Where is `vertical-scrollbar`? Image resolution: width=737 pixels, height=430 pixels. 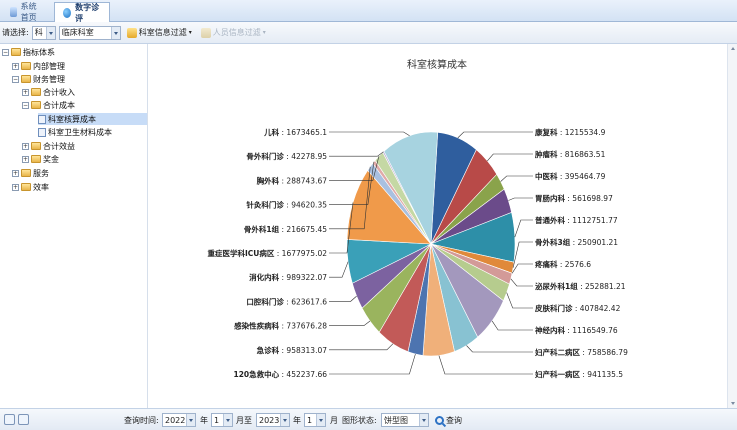 vertical-scrollbar is located at coordinates (732, 226).